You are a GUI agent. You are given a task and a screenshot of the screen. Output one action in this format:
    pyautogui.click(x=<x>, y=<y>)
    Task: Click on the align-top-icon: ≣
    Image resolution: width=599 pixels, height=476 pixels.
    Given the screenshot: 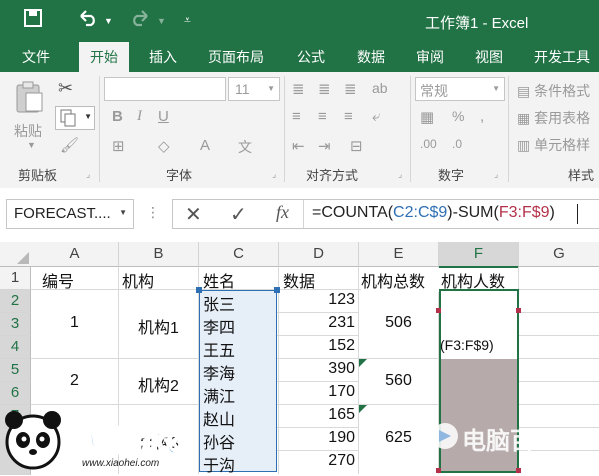 What is the action you would take?
    pyautogui.click(x=298, y=89)
    